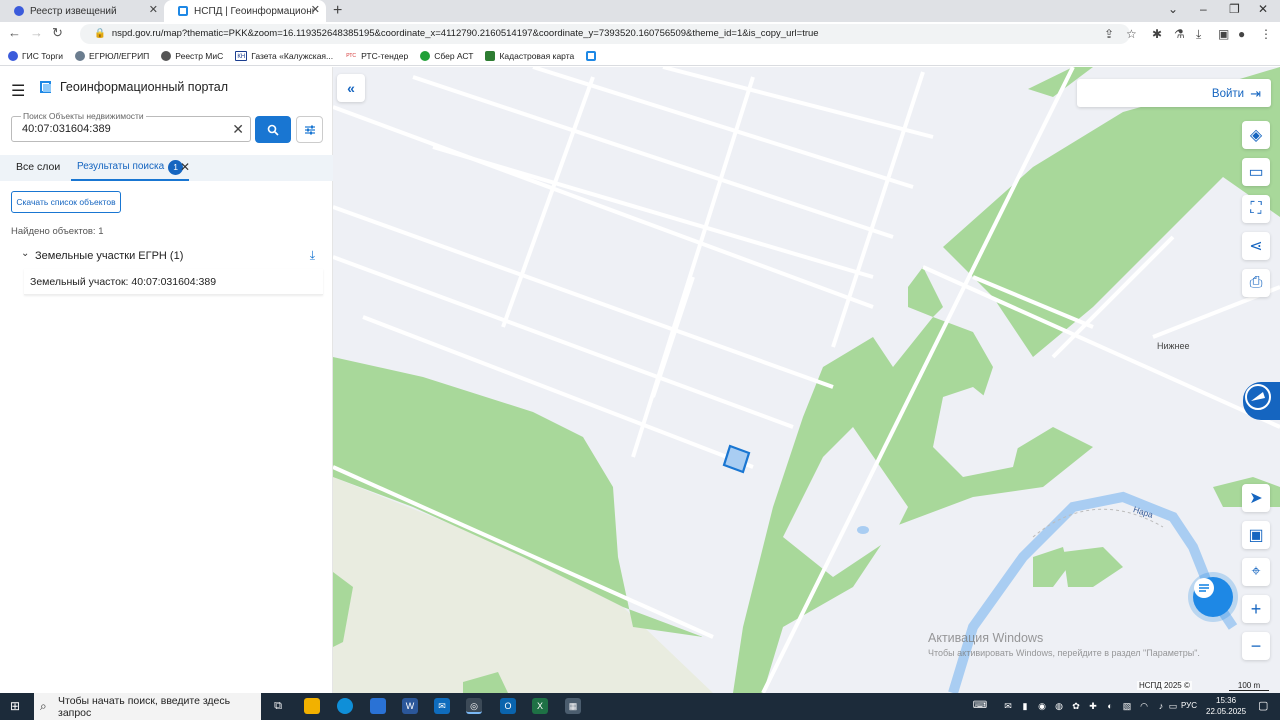 This screenshot has width=1280, height=720. Describe the element at coordinates (1025, 706) in the screenshot. I see `tray-app-icon: ▮` at that location.